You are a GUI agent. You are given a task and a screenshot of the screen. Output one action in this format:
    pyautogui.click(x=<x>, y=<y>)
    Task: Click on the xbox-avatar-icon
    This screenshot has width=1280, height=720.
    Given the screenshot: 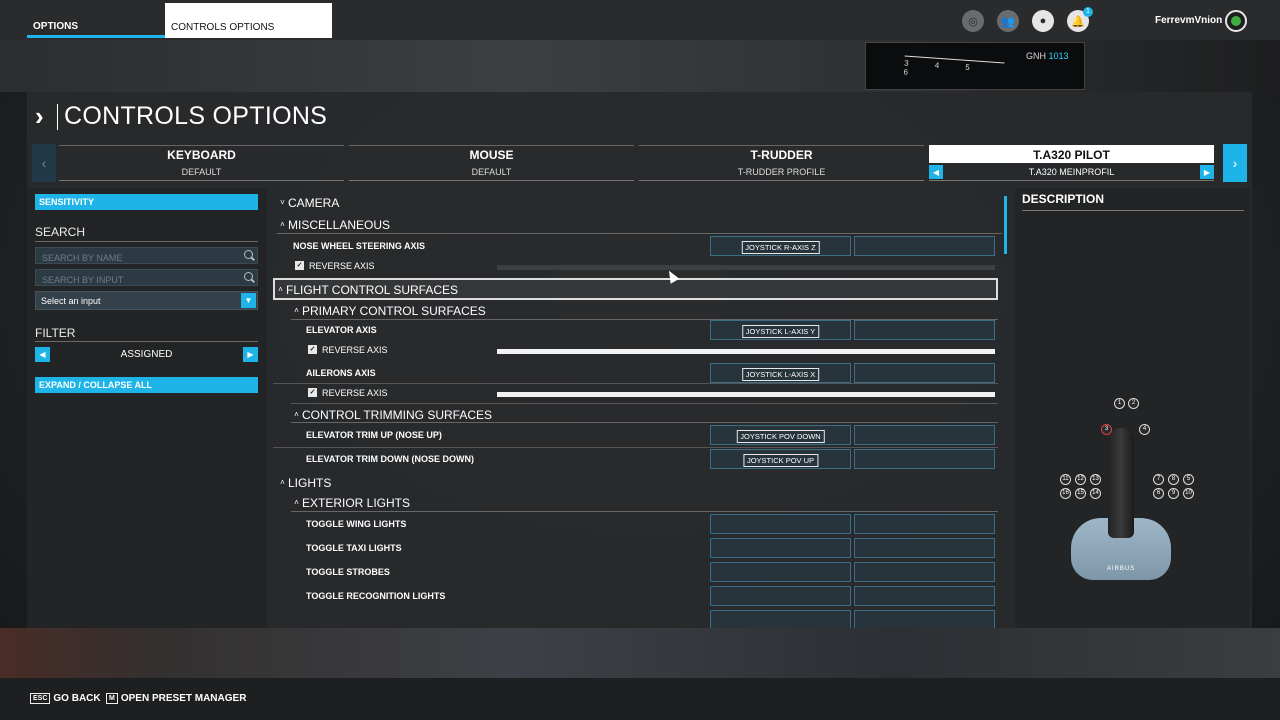 What is the action you would take?
    pyautogui.click(x=1236, y=21)
    